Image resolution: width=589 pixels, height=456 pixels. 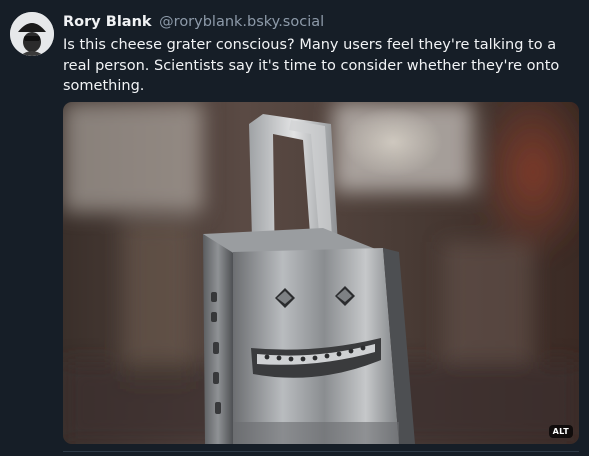 What do you see at coordinates (107, 22) in the screenshot?
I see `author-display-name: Rory Blank` at bounding box center [107, 22].